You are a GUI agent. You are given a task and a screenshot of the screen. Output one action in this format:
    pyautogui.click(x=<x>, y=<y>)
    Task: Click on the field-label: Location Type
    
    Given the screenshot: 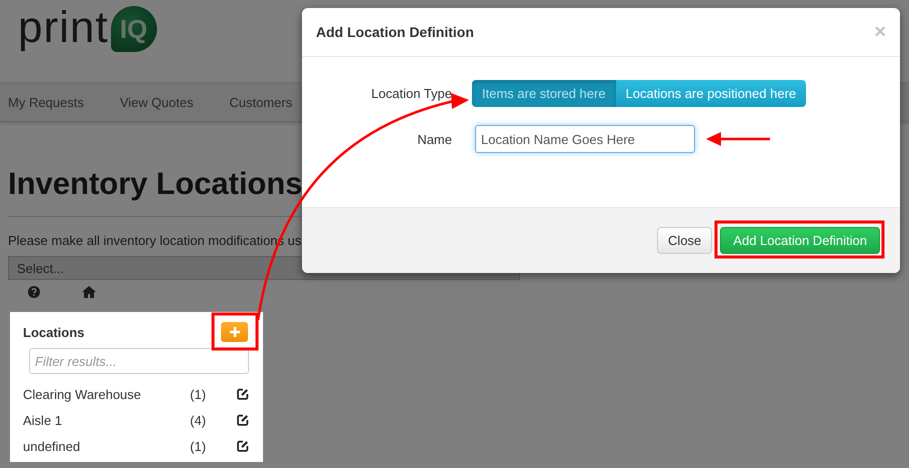 What is the action you would take?
    pyautogui.click(x=411, y=93)
    